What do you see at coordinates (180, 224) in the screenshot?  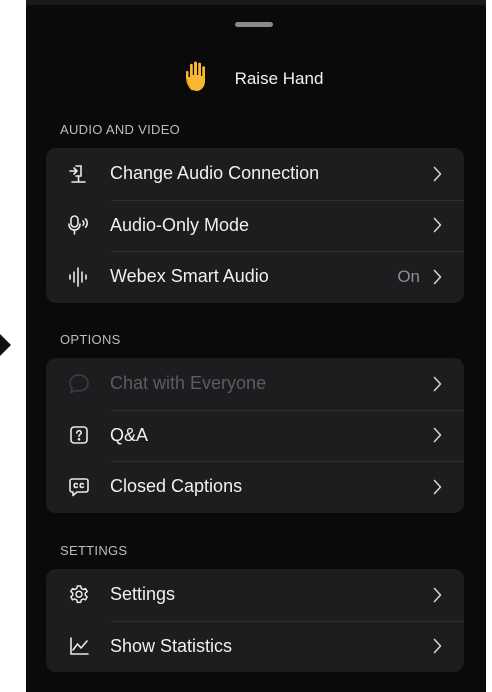 I see `audio-only-mode-label: Audio-Only Mode` at bounding box center [180, 224].